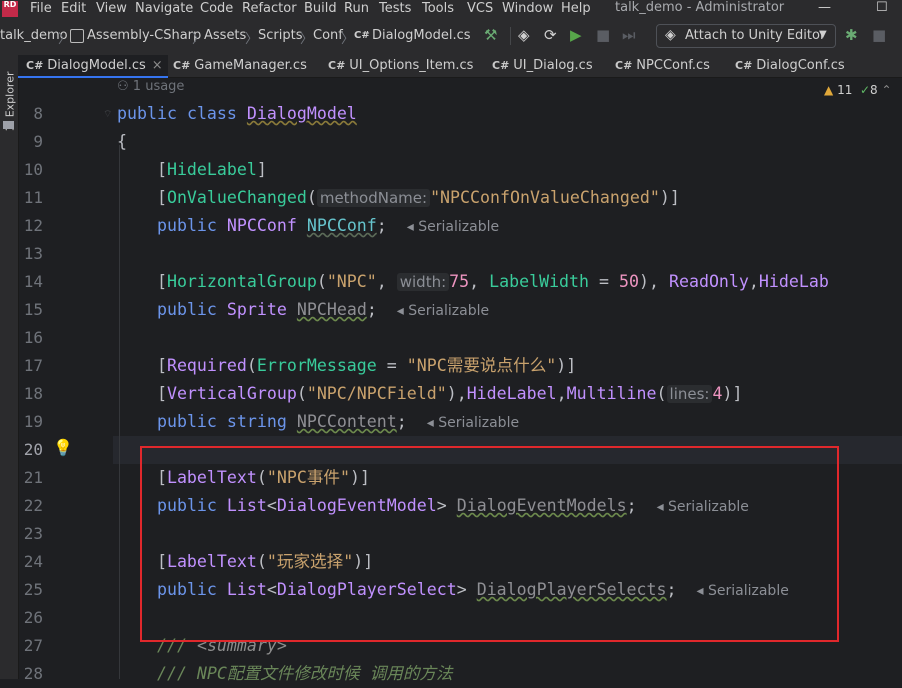 Image resolution: width=902 pixels, height=688 pixels. I want to click on menu-tools: Tools, so click(438, 9).